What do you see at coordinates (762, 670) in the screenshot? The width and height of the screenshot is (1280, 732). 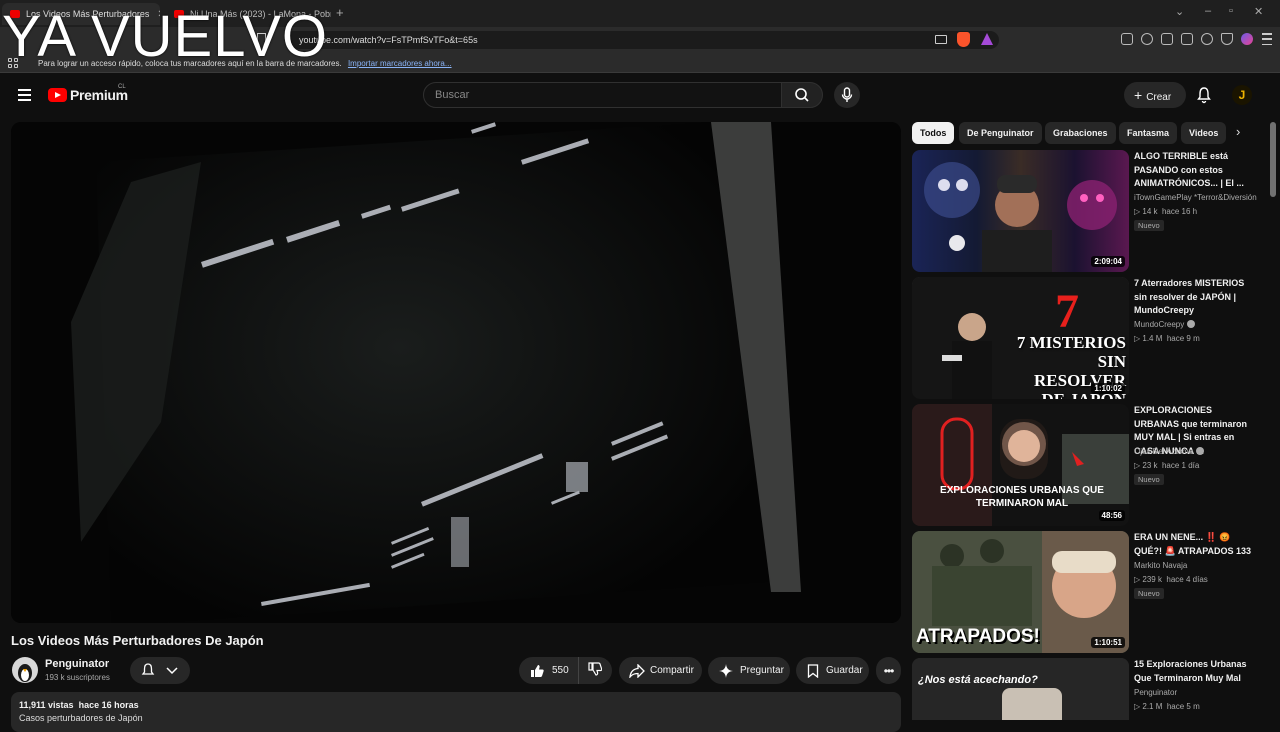 I see `ask-label: Preguntar` at bounding box center [762, 670].